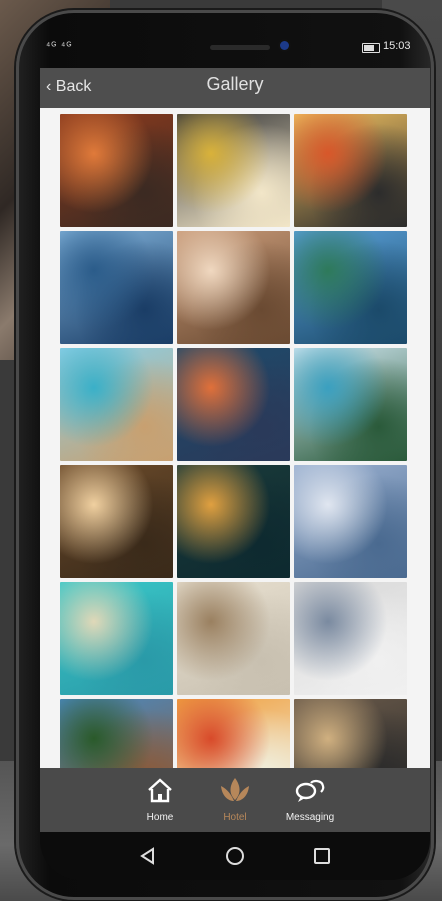 The width and height of the screenshot is (442, 901). What do you see at coordinates (160, 791) in the screenshot?
I see `home-icon` at bounding box center [160, 791].